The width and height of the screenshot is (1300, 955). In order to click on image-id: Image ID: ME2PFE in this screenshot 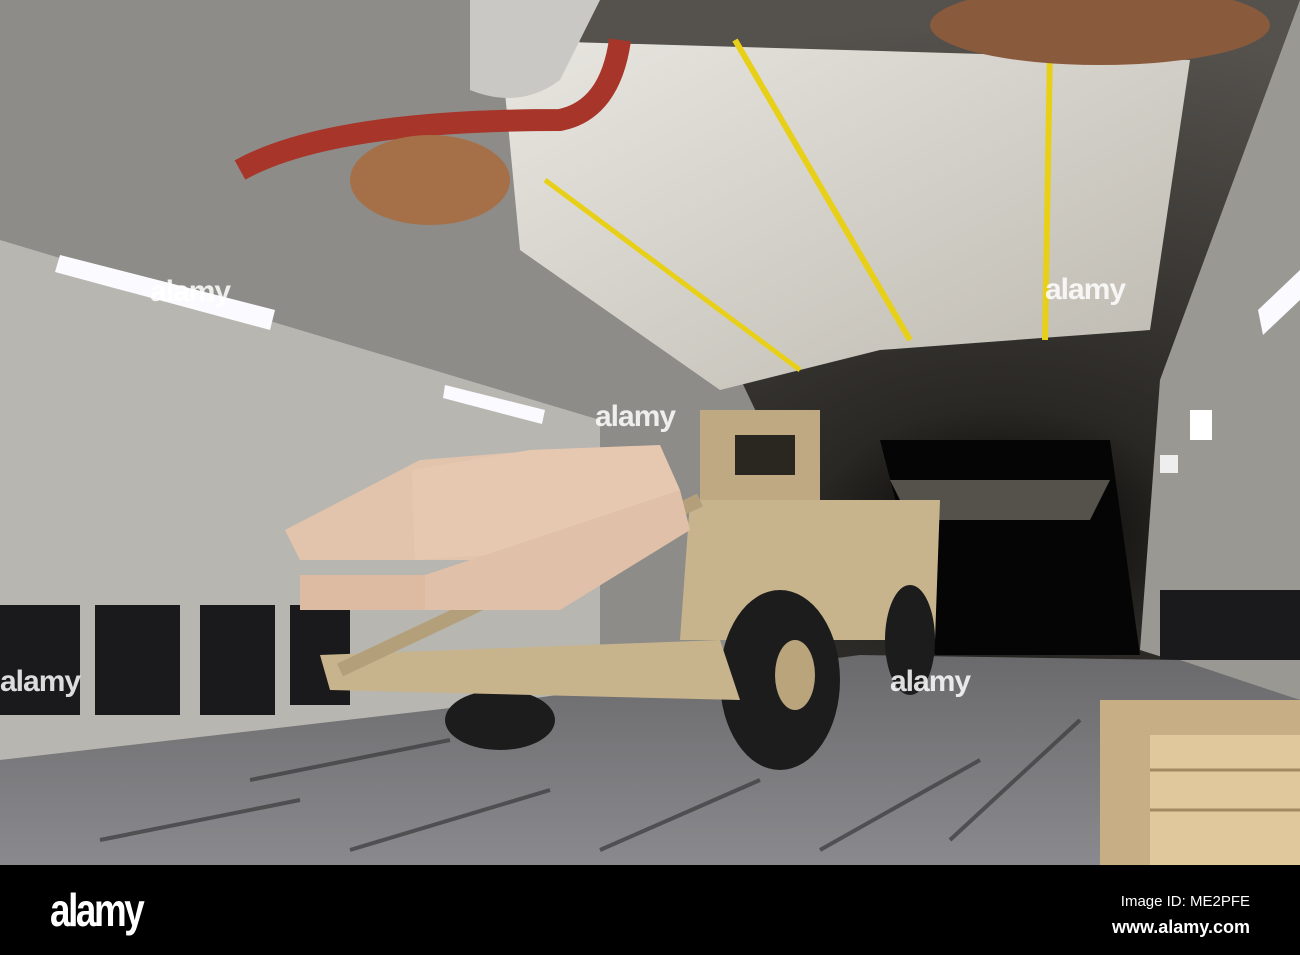, I will do `click(1185, 901)`.